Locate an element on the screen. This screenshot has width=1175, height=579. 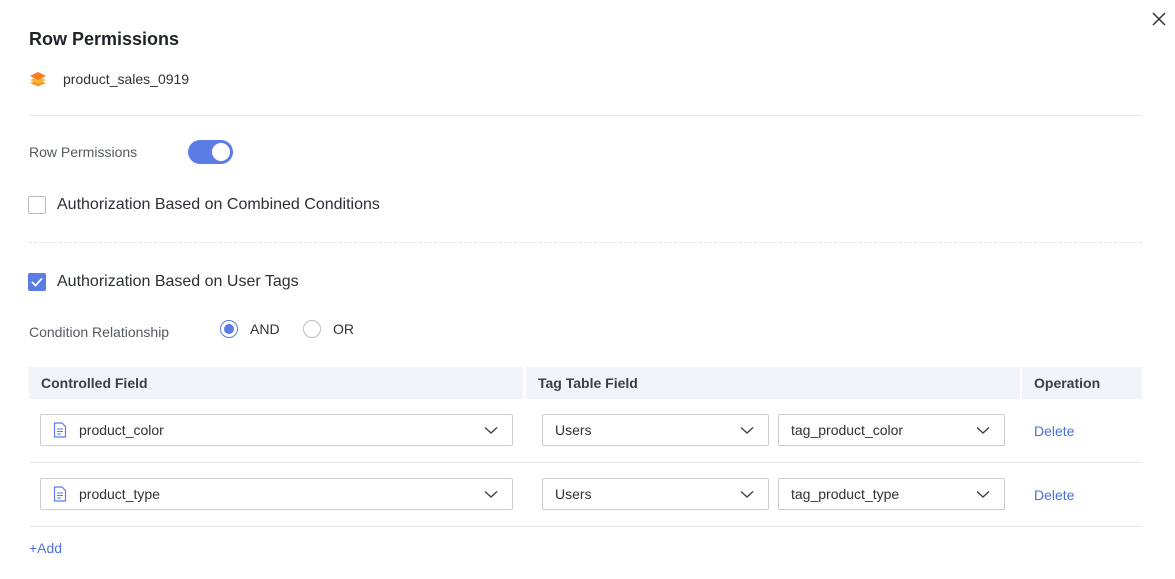
controlled-field-value: product_color is located at coordinates (121, 430).